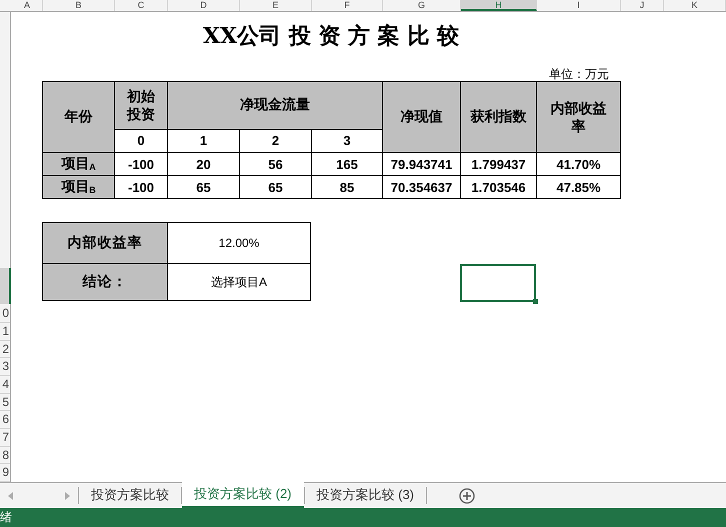 This screenshot has height=527, width=726. I want to click on table-cell: 85, so click(347, 187).